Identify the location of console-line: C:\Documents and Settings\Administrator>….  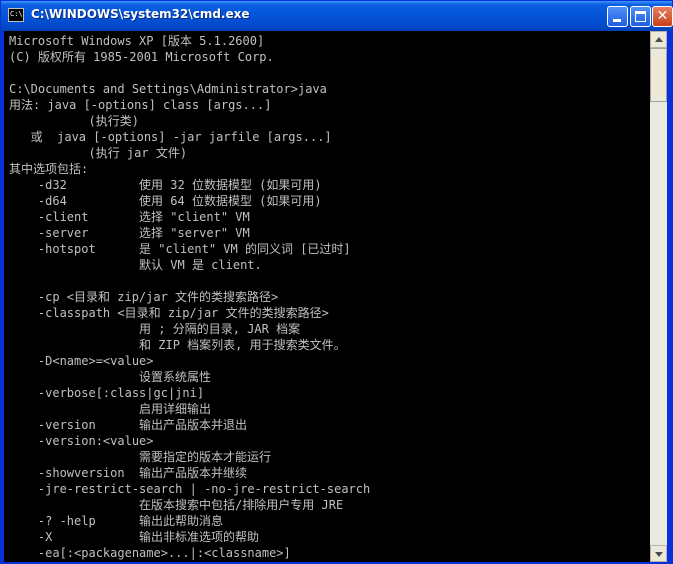
(168, 89).